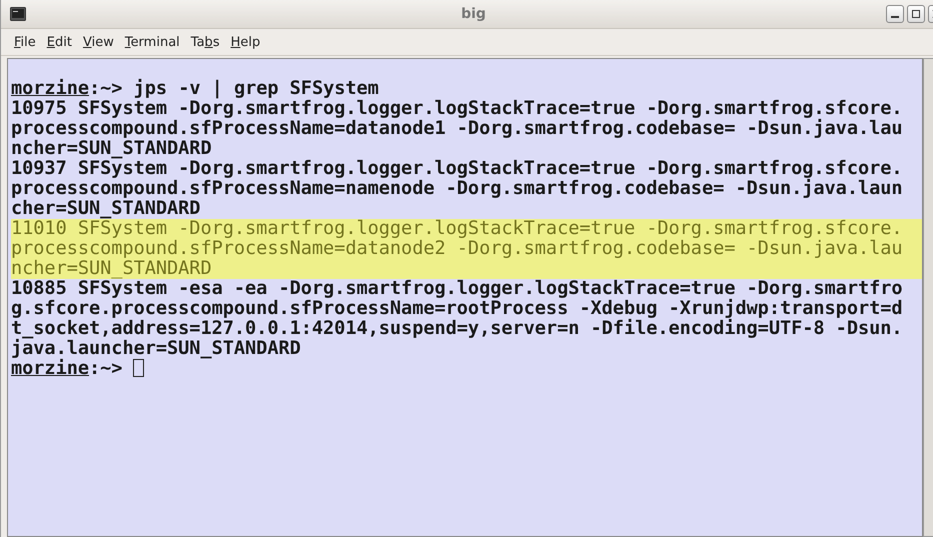  Describe the element at coordinates (99, 42) in the screenshot. I see `menu-item: View` at that location.